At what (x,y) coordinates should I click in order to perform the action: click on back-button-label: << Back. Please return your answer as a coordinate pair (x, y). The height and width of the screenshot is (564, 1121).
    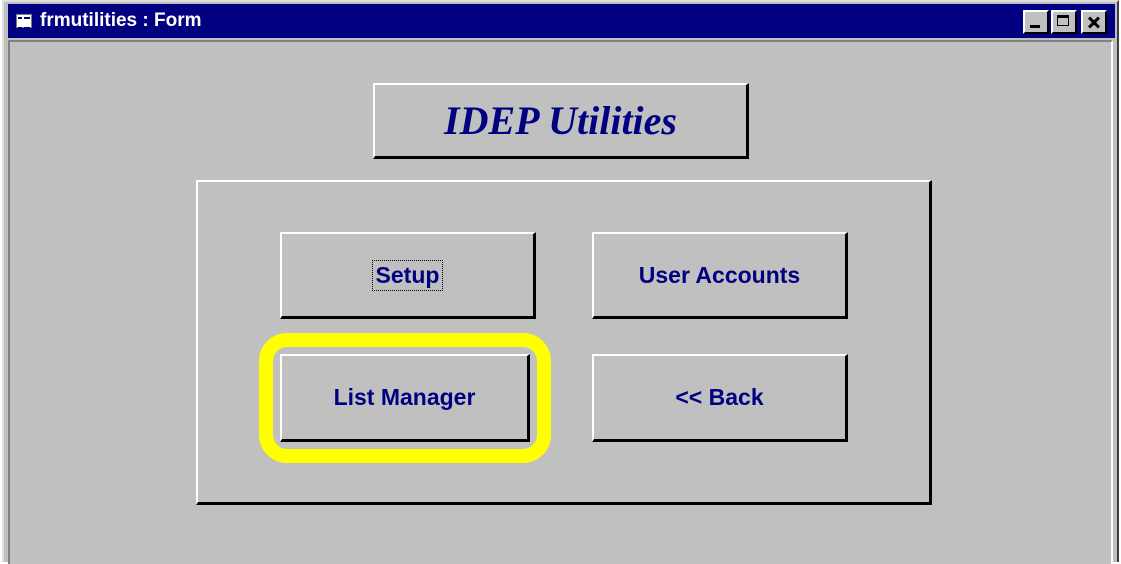
    Looking at the image, I should click on (719, 397).